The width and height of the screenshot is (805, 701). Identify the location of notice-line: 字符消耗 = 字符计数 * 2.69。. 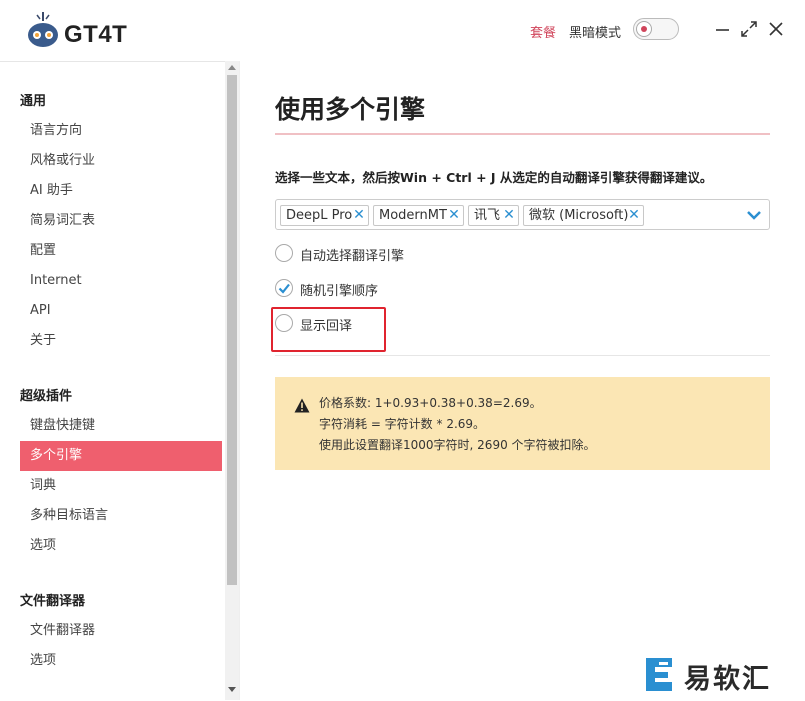
(402, 424).